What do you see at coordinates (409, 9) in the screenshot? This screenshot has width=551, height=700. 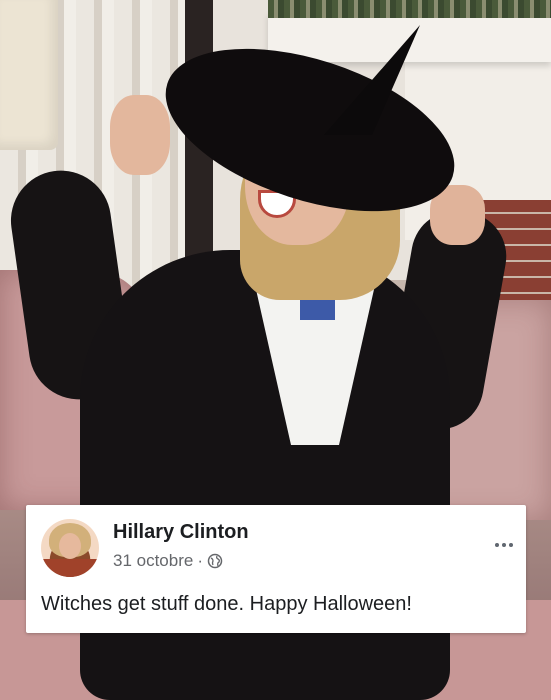 I see `mantel-garland` at bounding box center [409, 9].